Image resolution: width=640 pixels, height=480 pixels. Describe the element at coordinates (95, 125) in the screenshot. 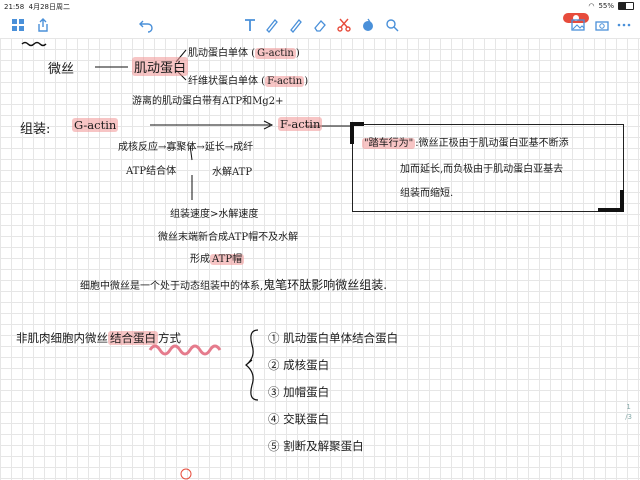

I see `note-g-actin: G-actin` at that location.